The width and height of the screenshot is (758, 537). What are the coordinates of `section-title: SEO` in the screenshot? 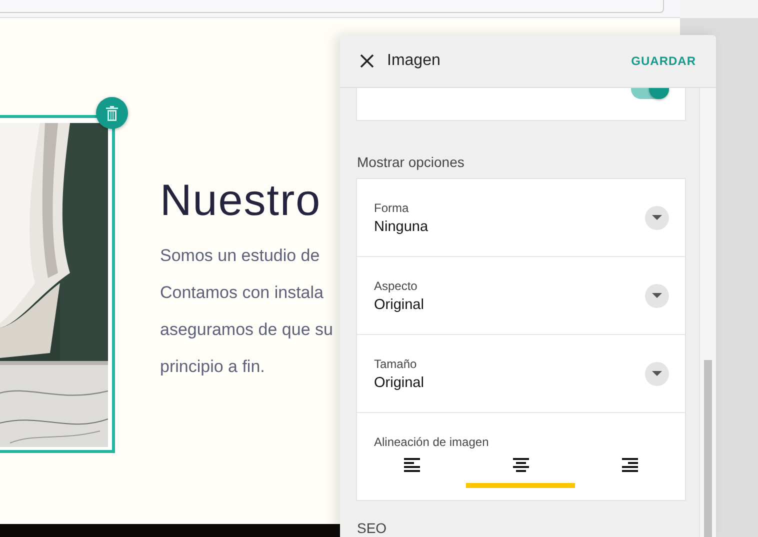 It's located at (372, 528).